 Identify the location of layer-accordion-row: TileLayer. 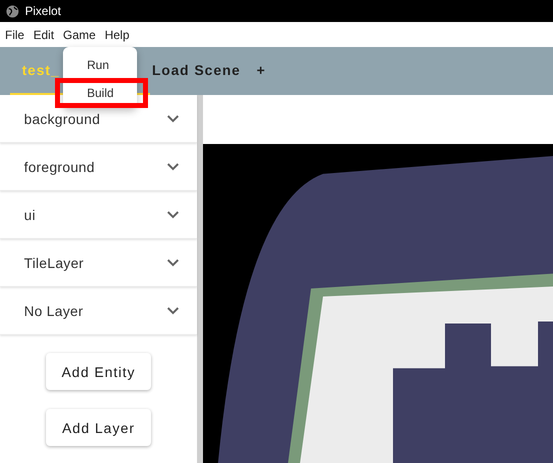
(98, 263).